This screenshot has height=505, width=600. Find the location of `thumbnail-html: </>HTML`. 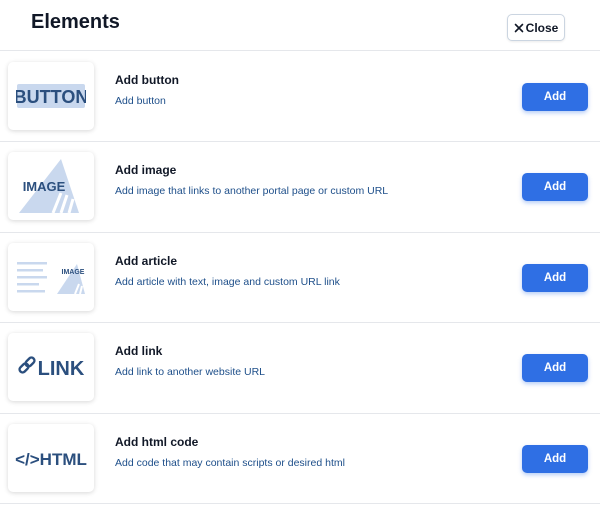

thumbnail-html: </>HTML is located at coordinates (51, 457).